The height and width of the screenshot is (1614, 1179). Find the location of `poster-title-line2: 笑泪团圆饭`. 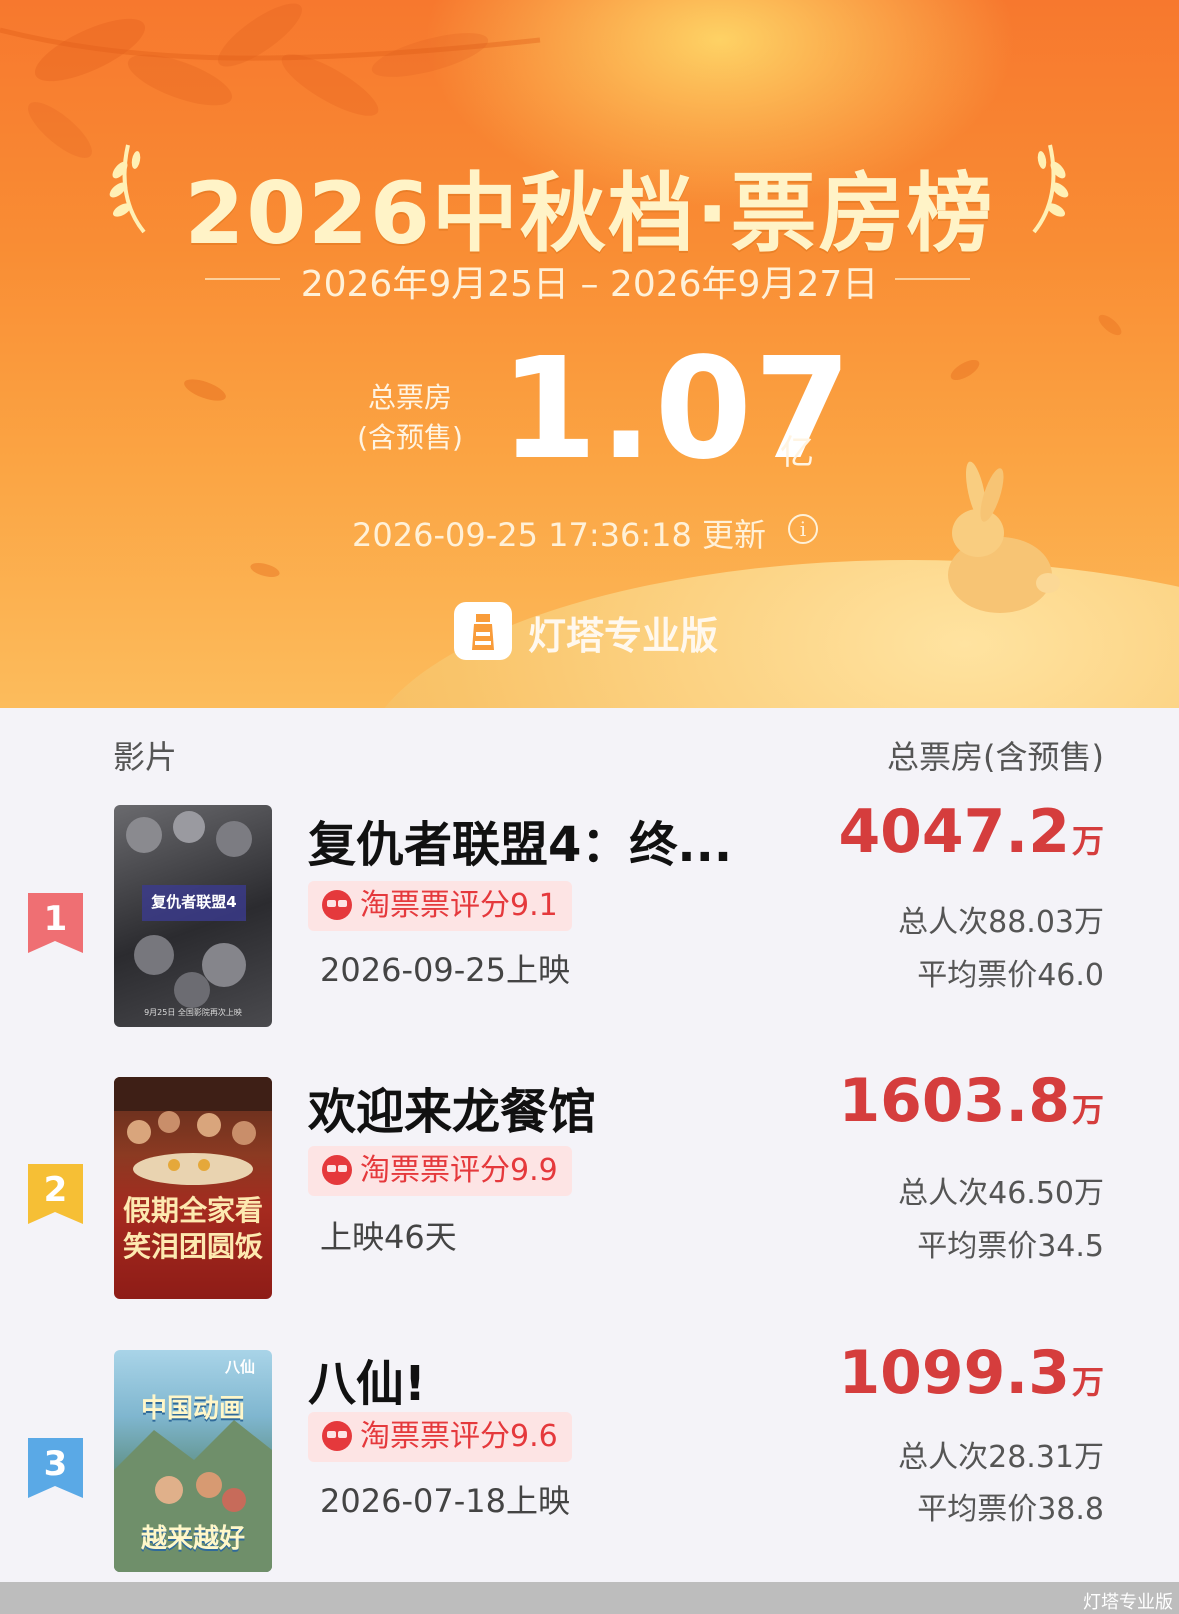

poster-title-line2: 笑泪团圆饭 is located at coordinates (192, 1246).